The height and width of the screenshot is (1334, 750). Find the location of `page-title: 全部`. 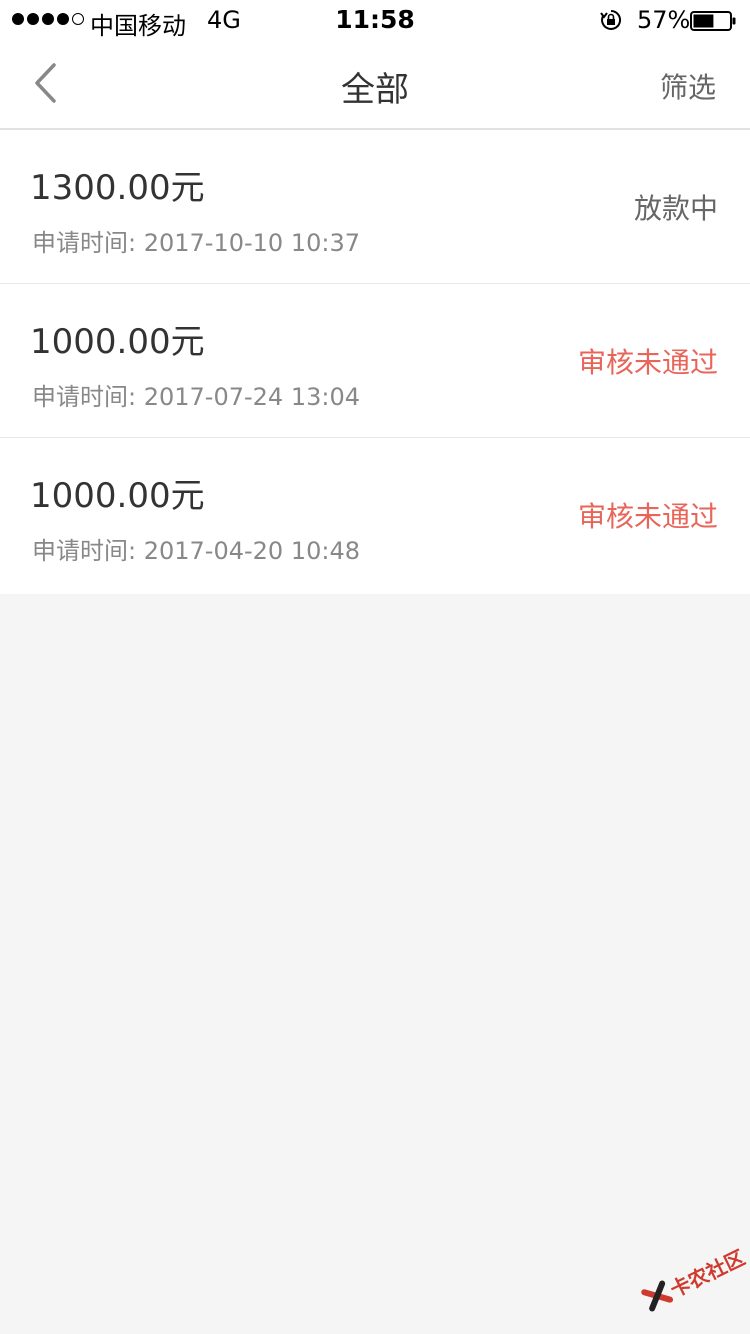

page-title: 全部 is located at coordinates (375, 90).